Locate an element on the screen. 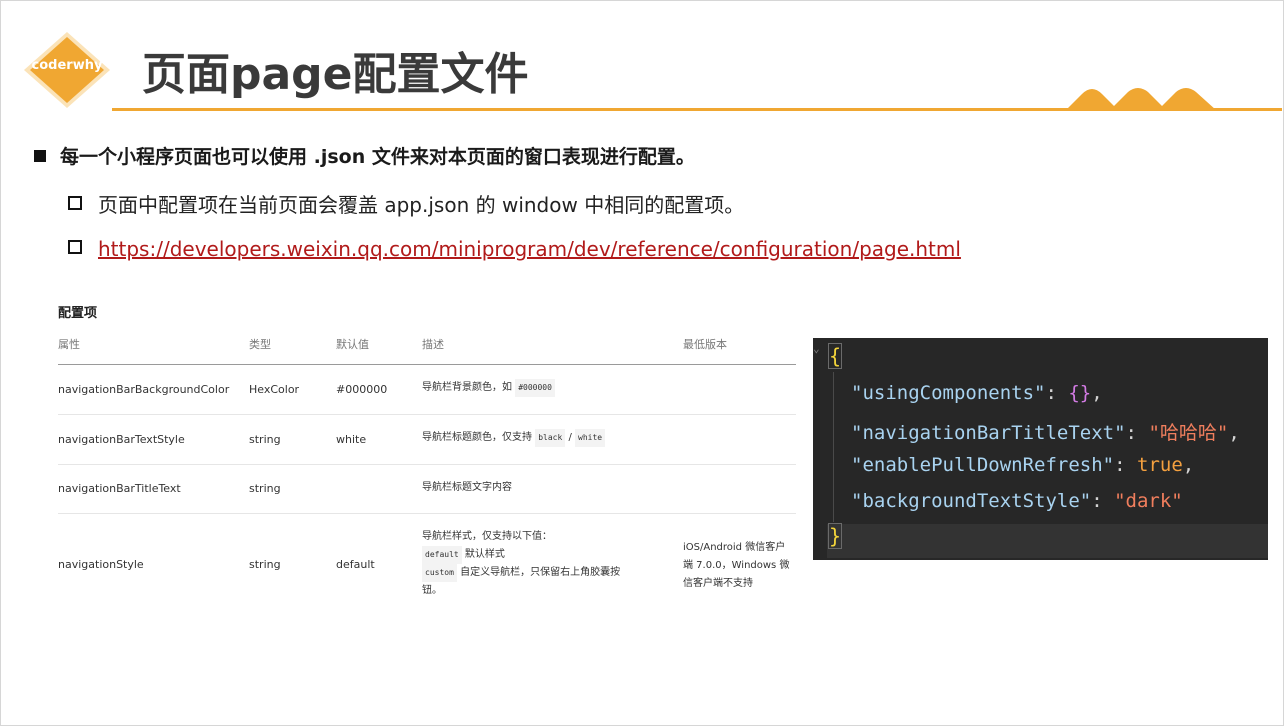  row3-desc: 导航栏标题文字内容 is located at coordinates (467, 487).